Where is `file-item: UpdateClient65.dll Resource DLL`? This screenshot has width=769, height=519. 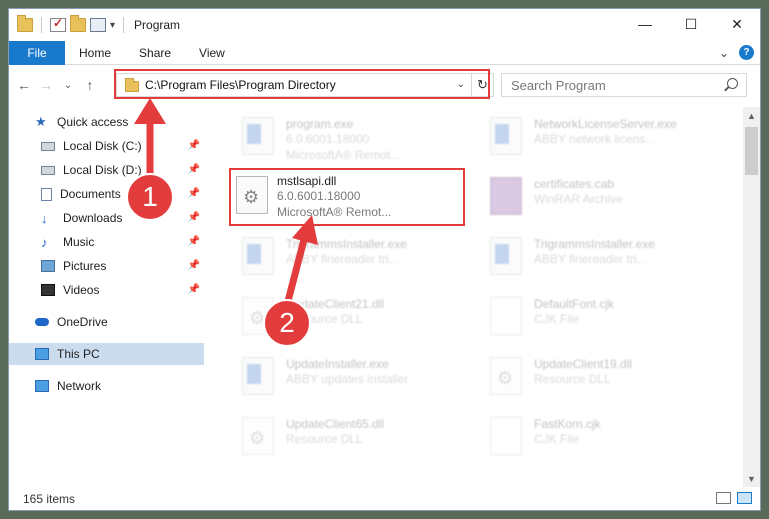 file-item: UpdateClient65.dll Resource DLL is located at coordinates (344, 441).